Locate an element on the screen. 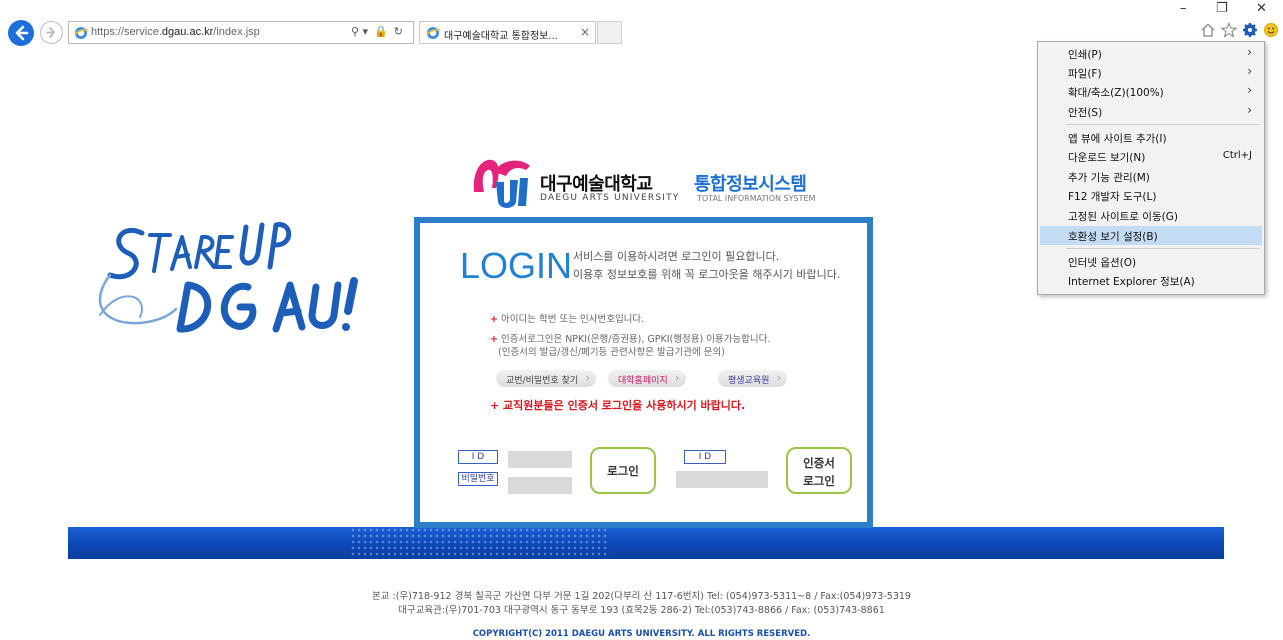 The image size is (1283, 640). feedback-smiley-icon is located at coordinates (1271, 30).